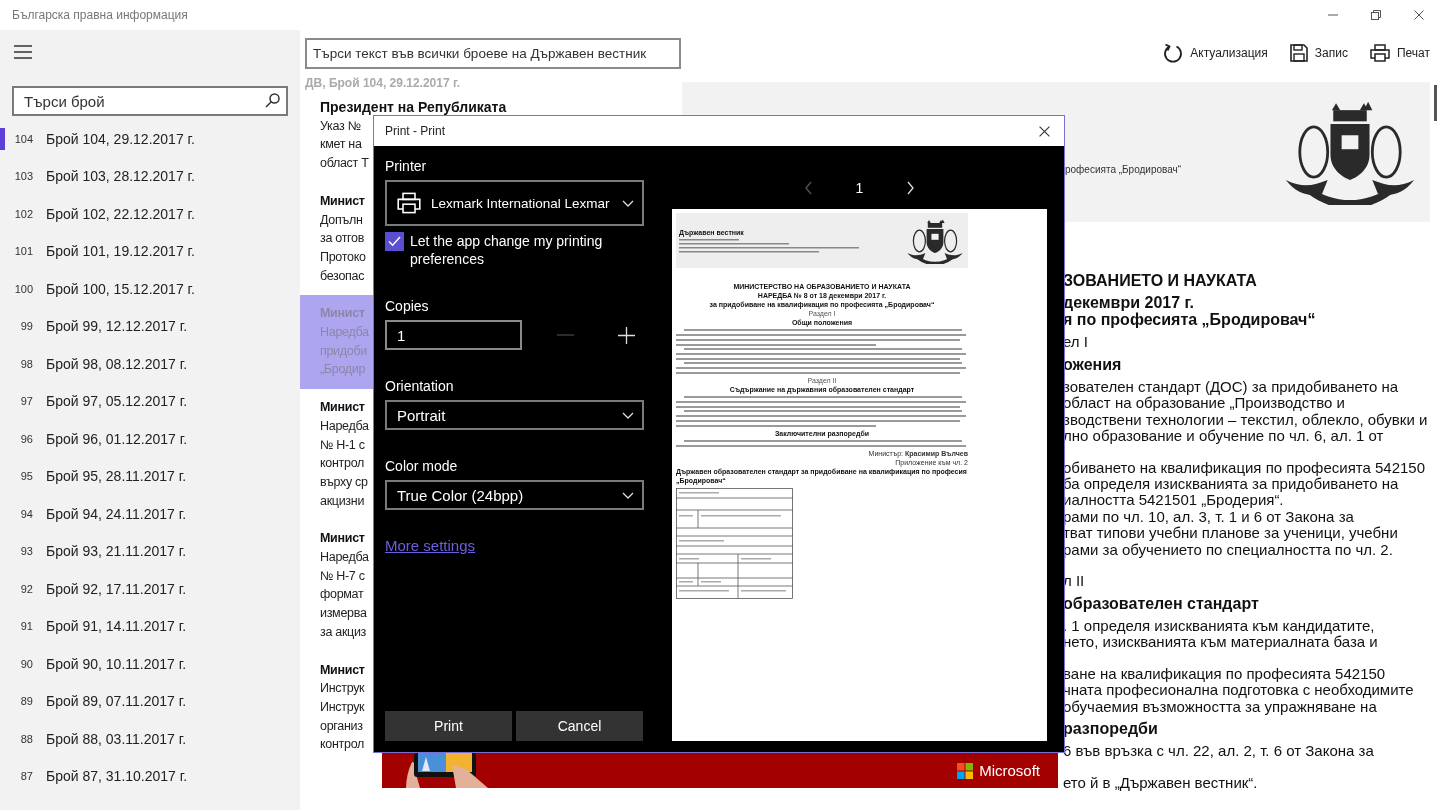 The image size is (1440, 810). What do you see at coordinates (117, 438) in the screenshot?
I see `issue-item: Брой 96, 01.12.2017 г.` at bounding box center [117, 438].